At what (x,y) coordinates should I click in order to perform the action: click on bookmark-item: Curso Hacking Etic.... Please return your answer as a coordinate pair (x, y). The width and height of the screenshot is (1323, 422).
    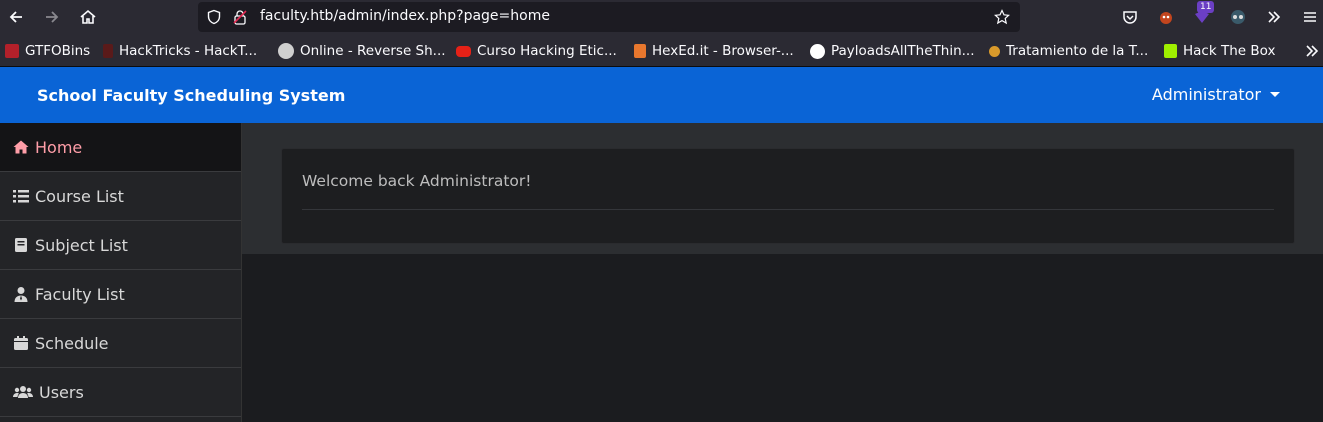
    Looking at the image, I should click on (536, 51).